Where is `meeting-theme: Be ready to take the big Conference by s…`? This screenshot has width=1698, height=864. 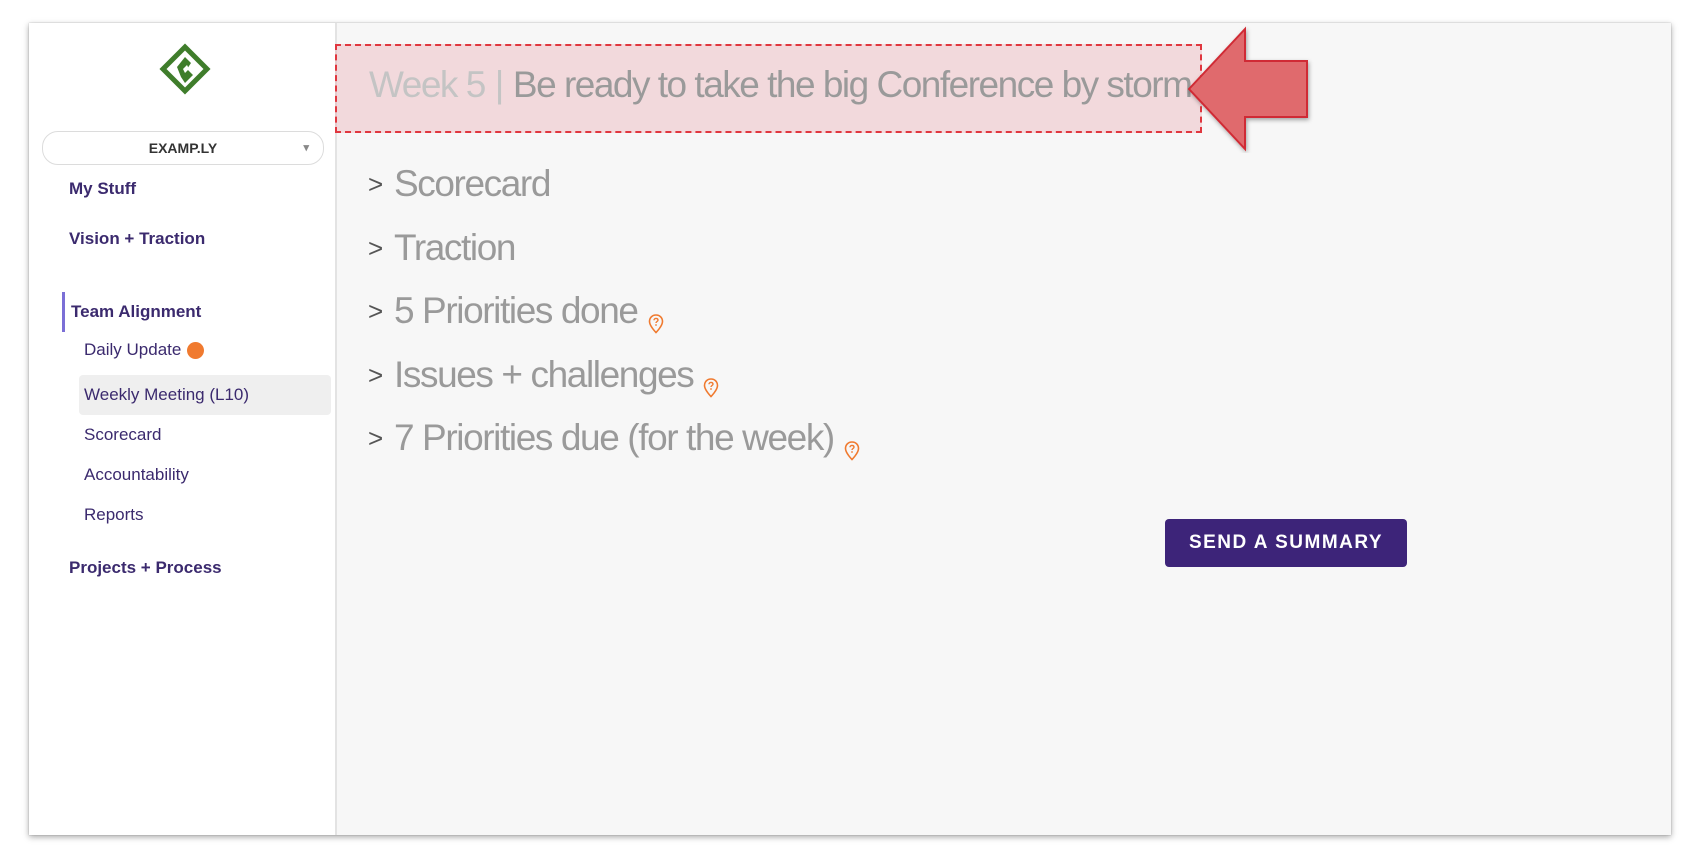 meeting-theme: Be ready to take the big Conference by s… is located at coordinates (852, 84).